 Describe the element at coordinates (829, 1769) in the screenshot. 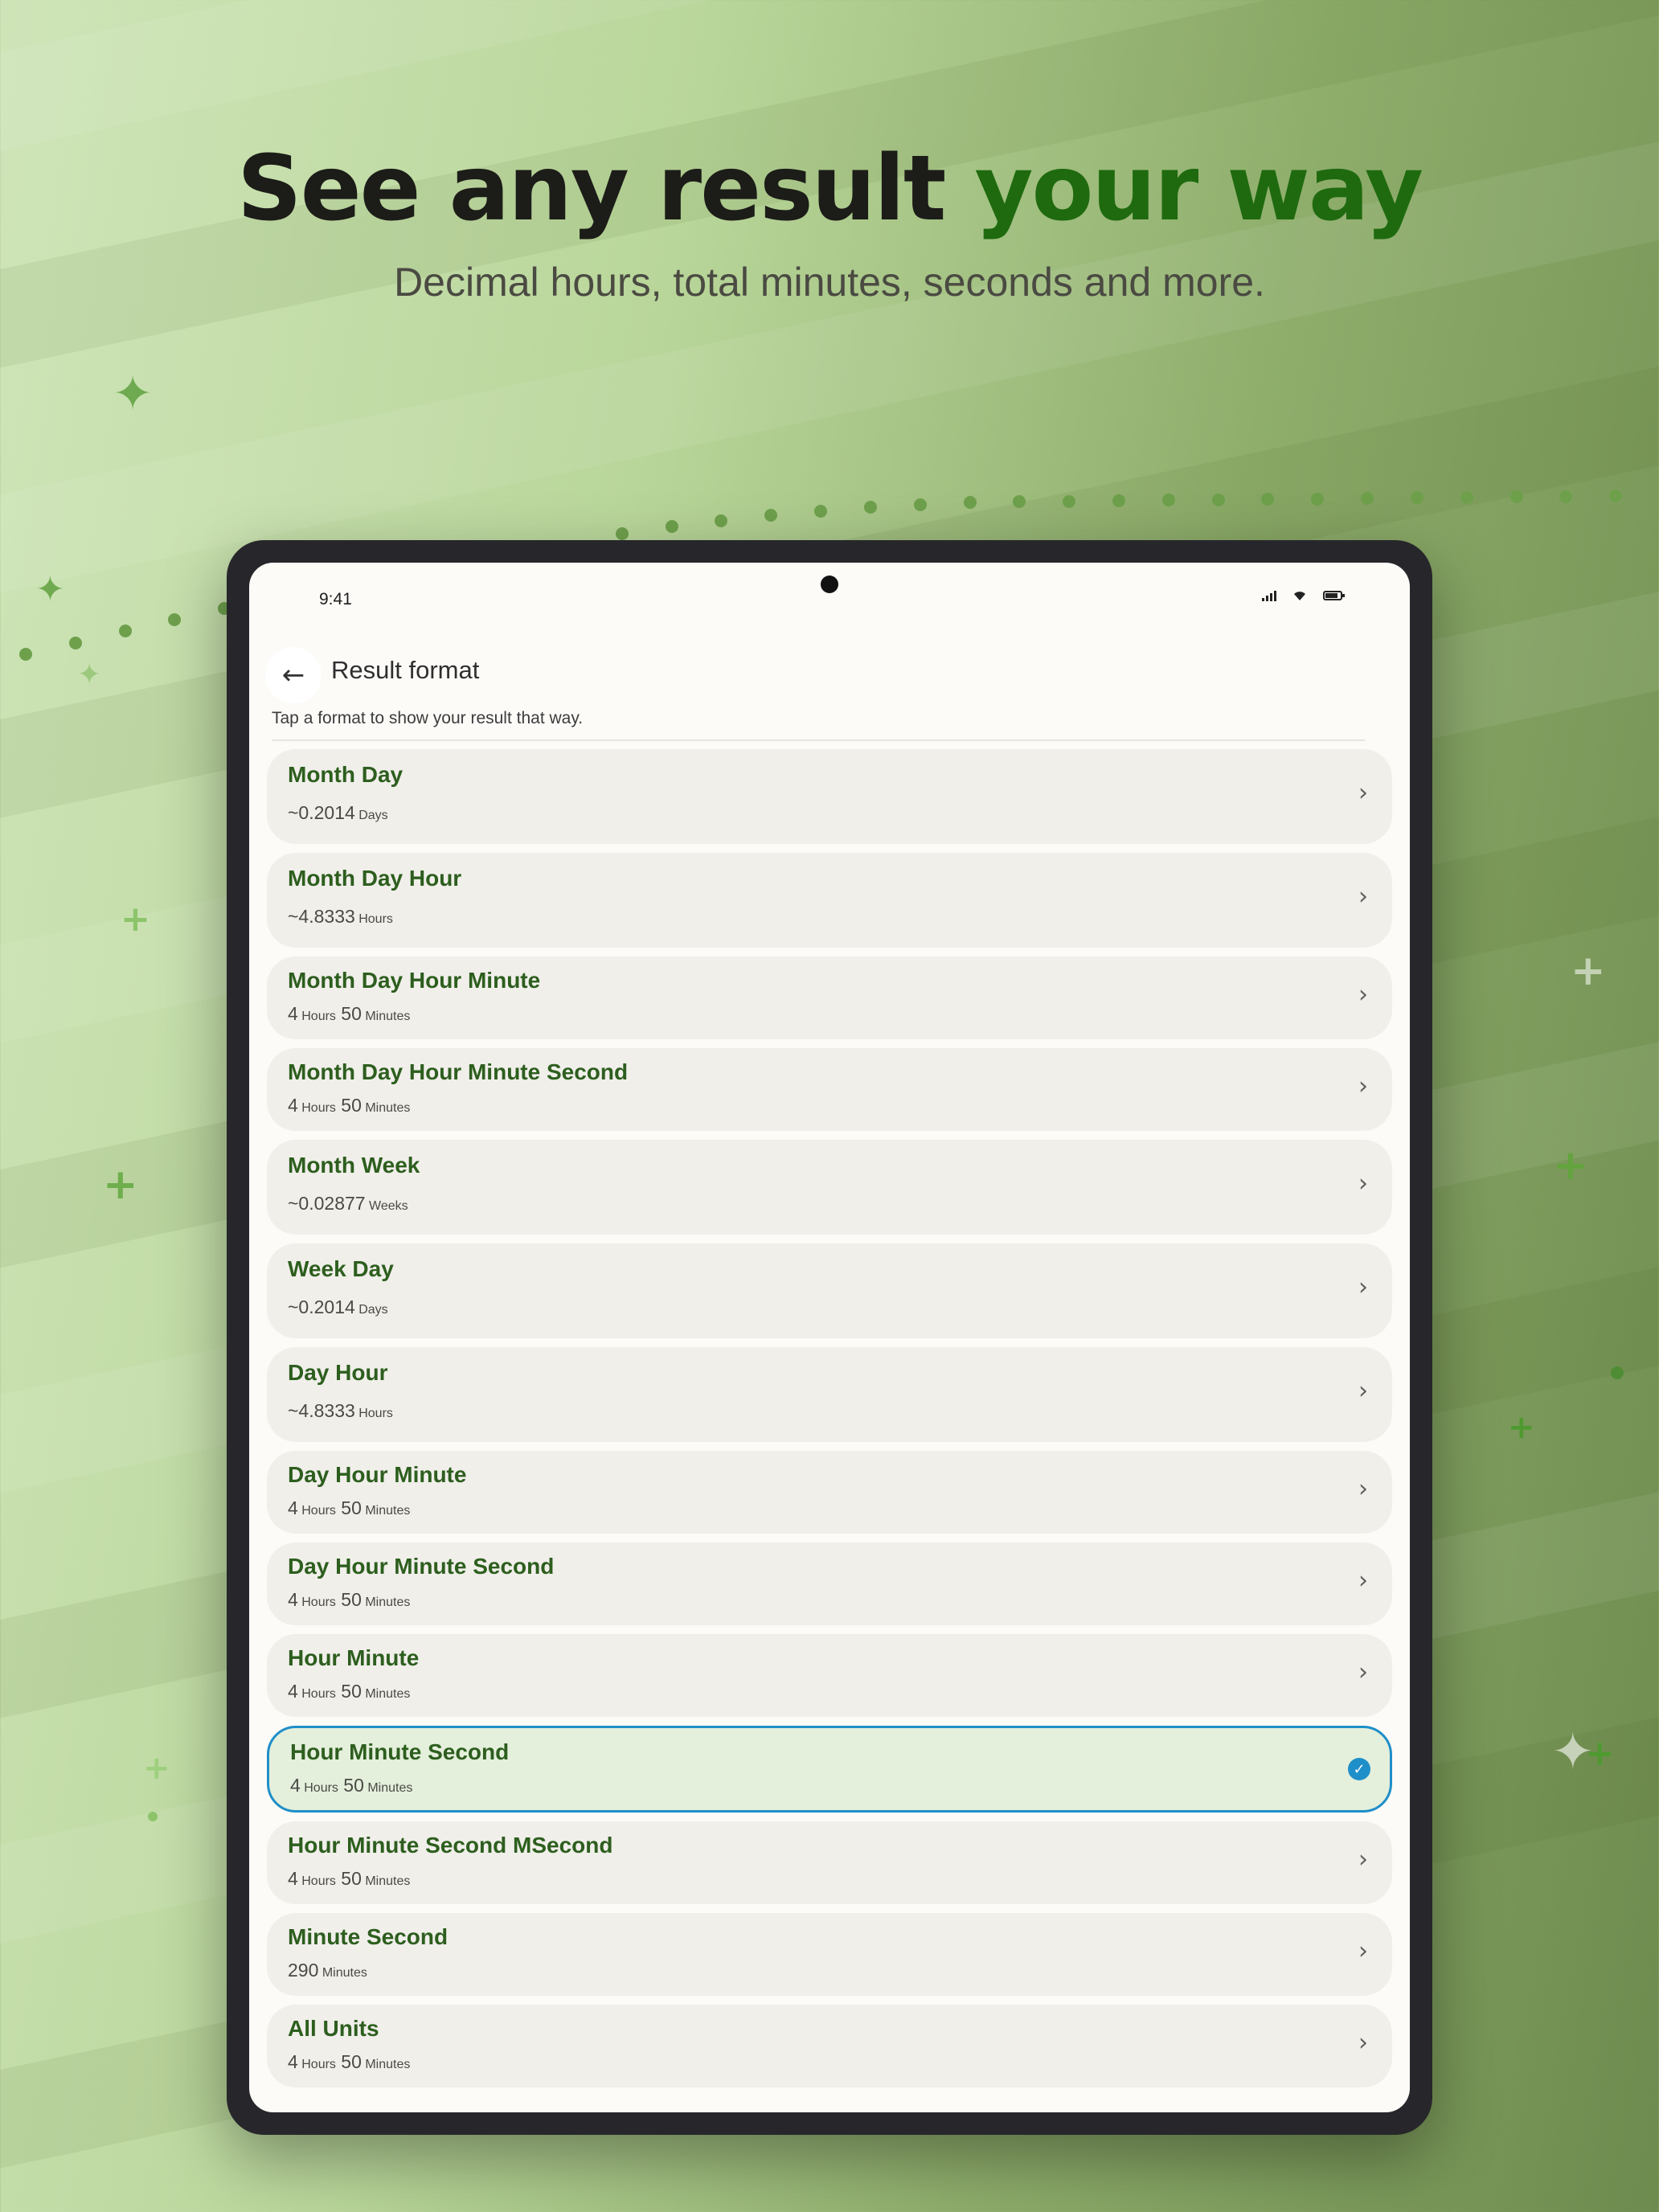

I see `format-item: Hour Minute Second 4 Hours 50 Minutes ✓` at that location.